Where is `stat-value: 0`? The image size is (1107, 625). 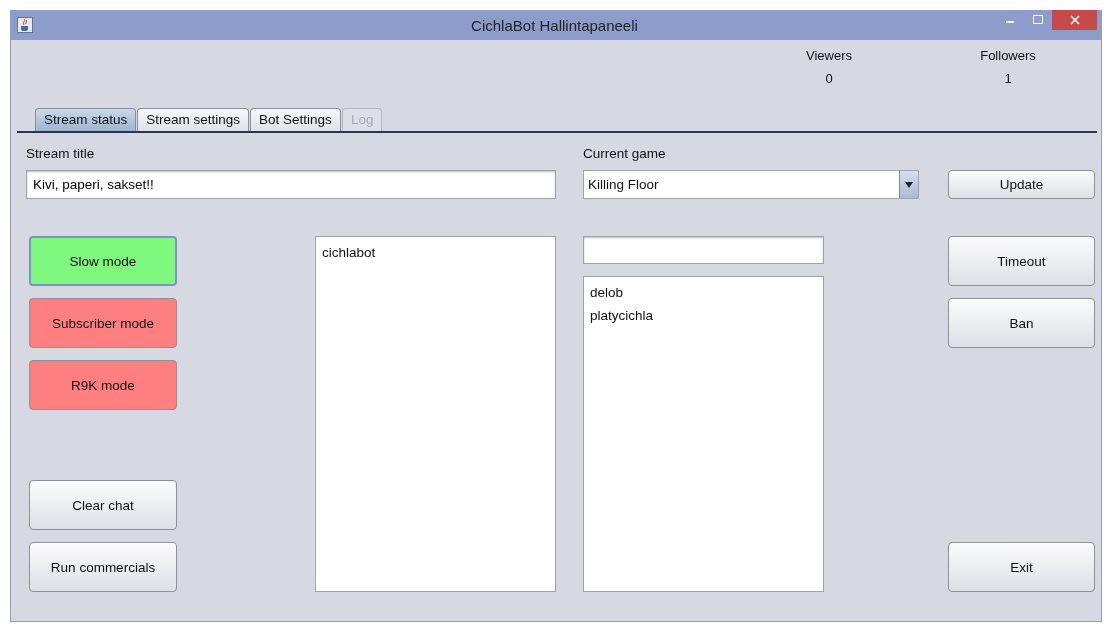
stat-value: 0 is located at coordinates (829, 78).